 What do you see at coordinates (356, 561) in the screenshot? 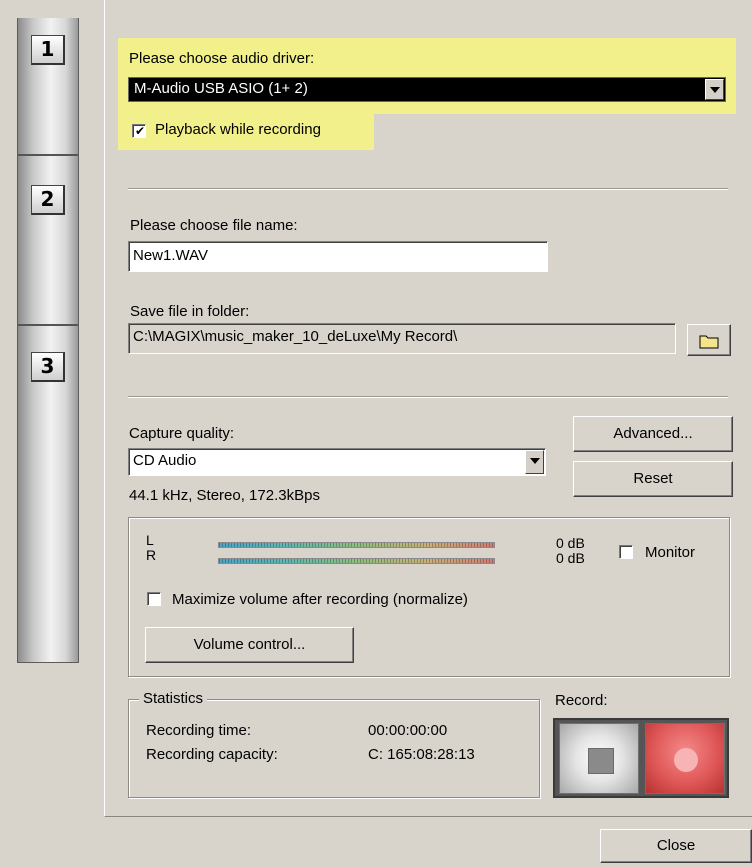
I see `right-level-meter` at bounding box center [356, 561].